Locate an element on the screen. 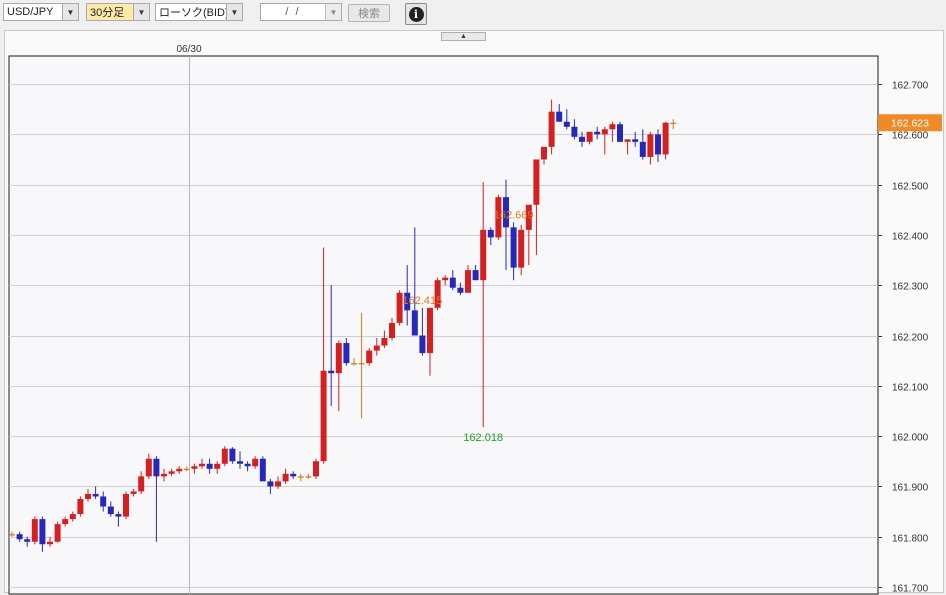 This screenshot has width=946, height=595. date-label: 06/30 is located at coordinates (188, 49).